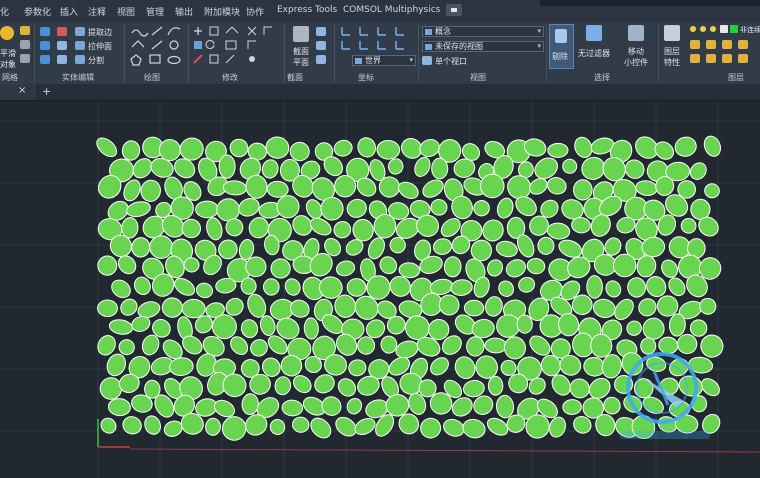 The height and width of the screenshot is (478, 760). I want to click on selection-filter-button: 无过滤器, so click(594, 53).